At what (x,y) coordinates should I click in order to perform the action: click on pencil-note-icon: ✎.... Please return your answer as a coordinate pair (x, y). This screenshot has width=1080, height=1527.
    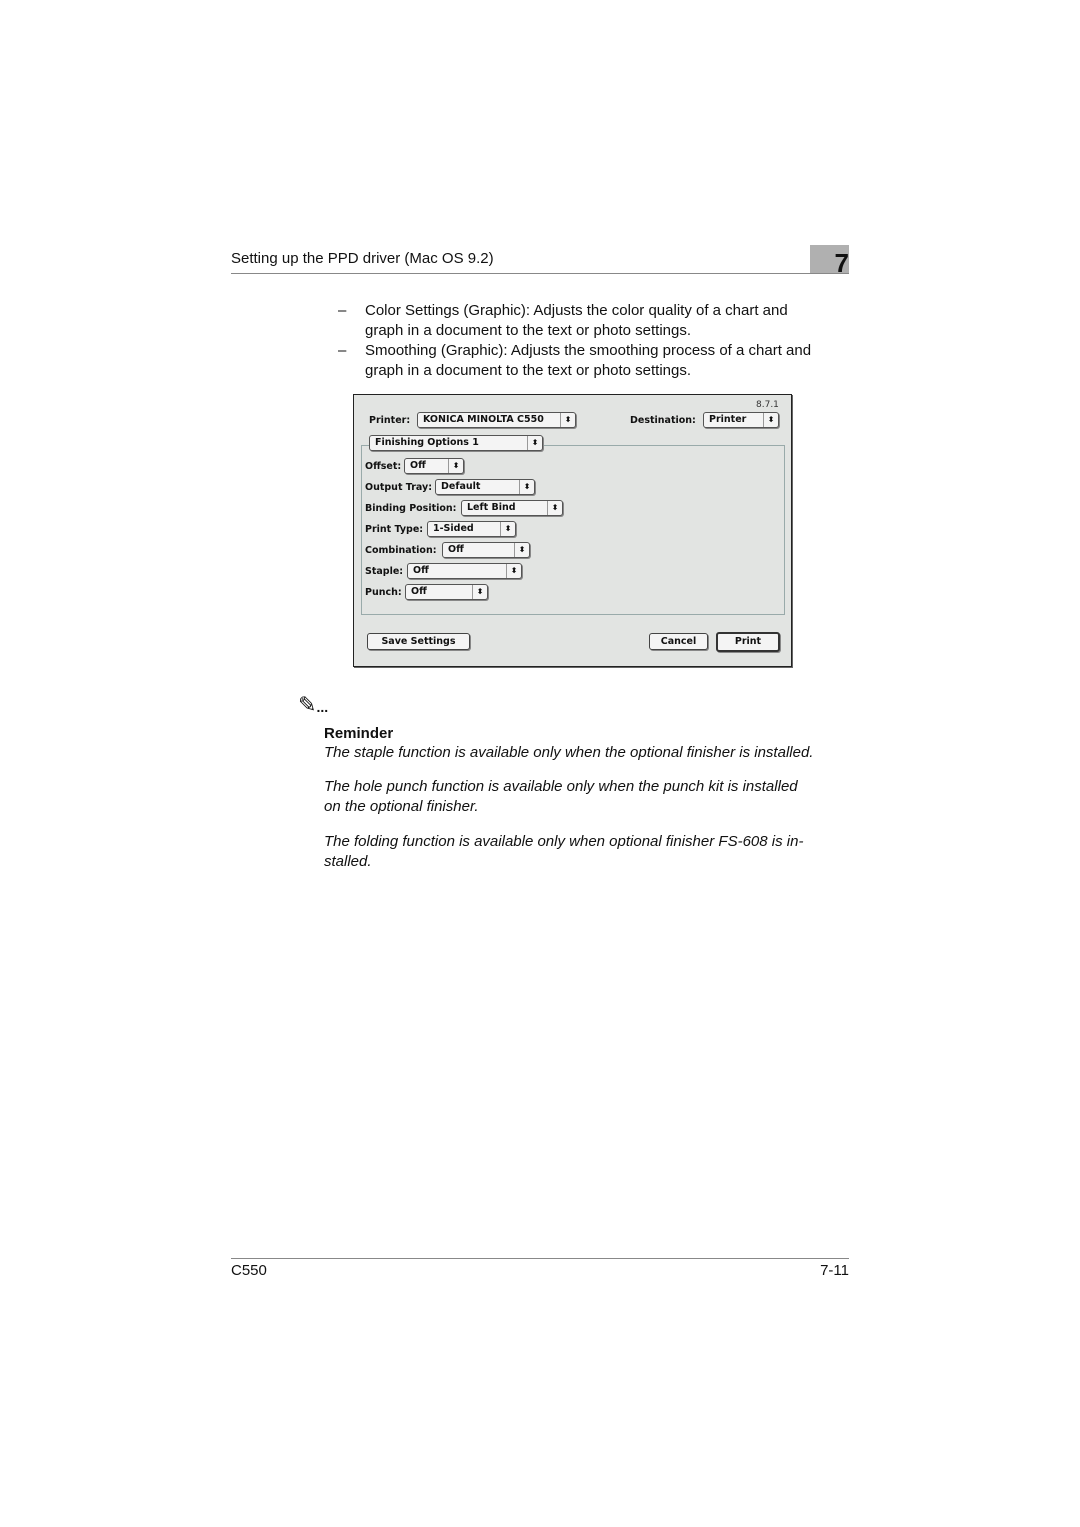
    Looking at the image, I should click on (313, 704).